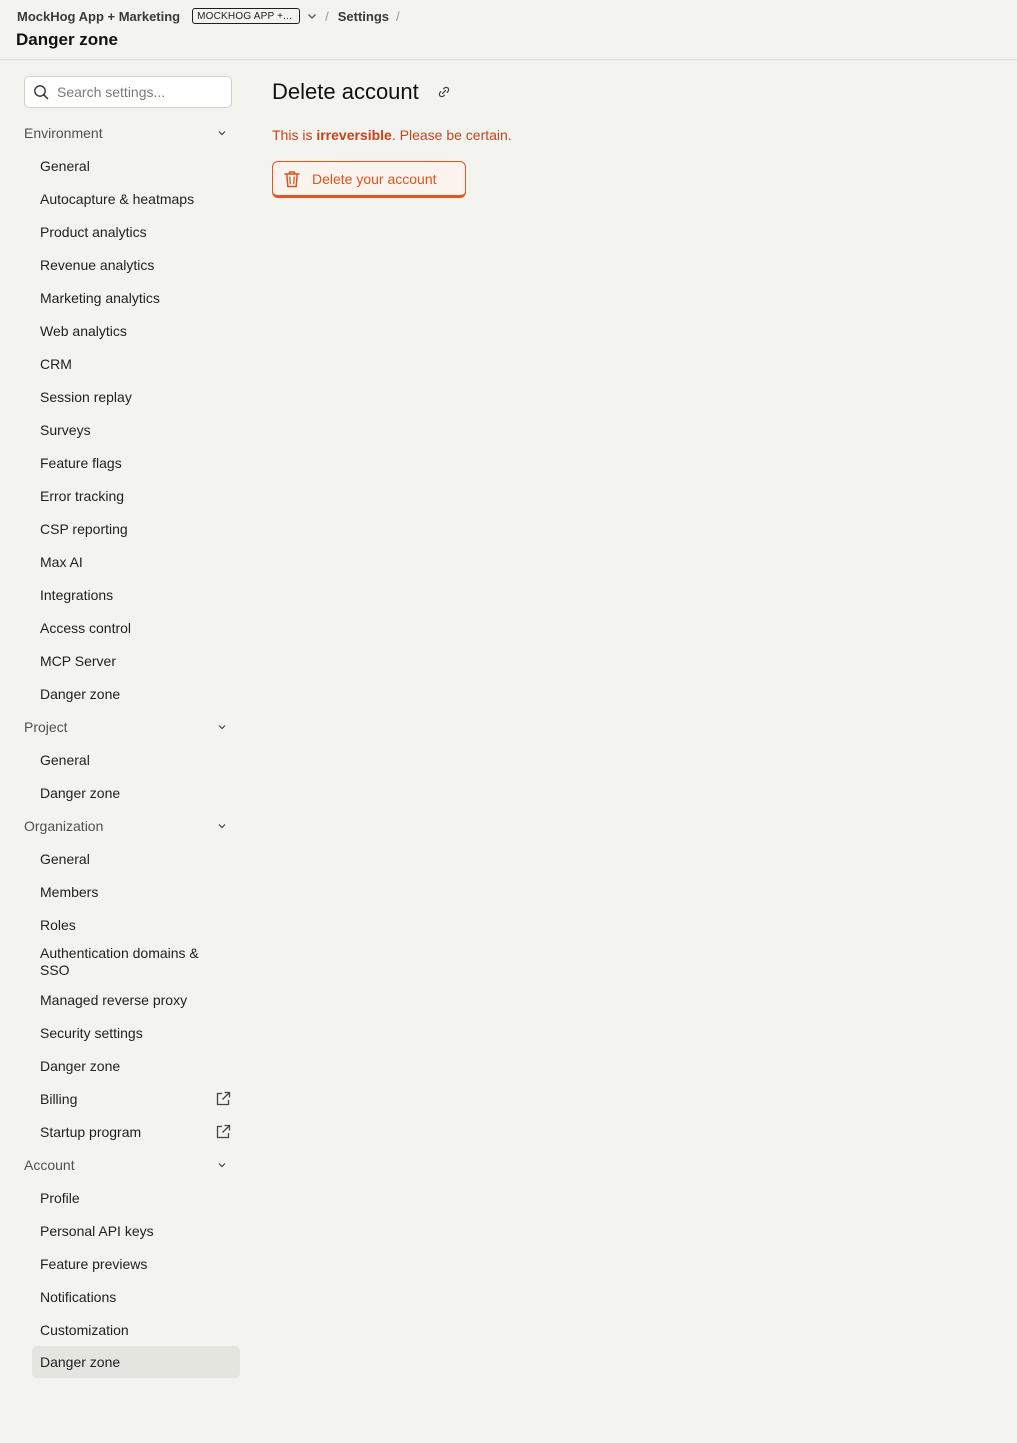 This screenshot has width=1017, height=1443. What do you see at coordinates (137, 92) in the screenshot?
I see `search-input` at bounding box center [137, 92].